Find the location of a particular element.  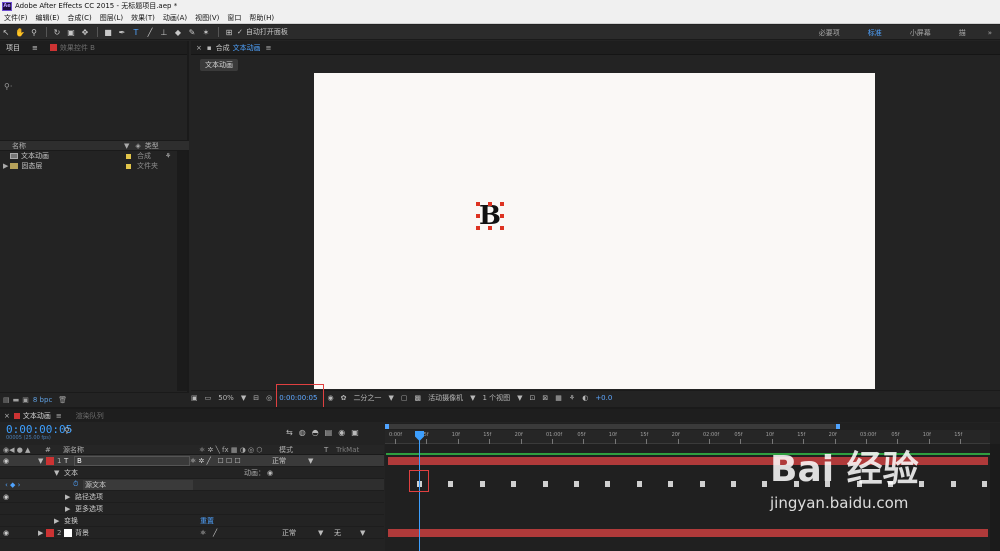

snapshot-camera-icon: ◎ is located at coordinates (269, 398).